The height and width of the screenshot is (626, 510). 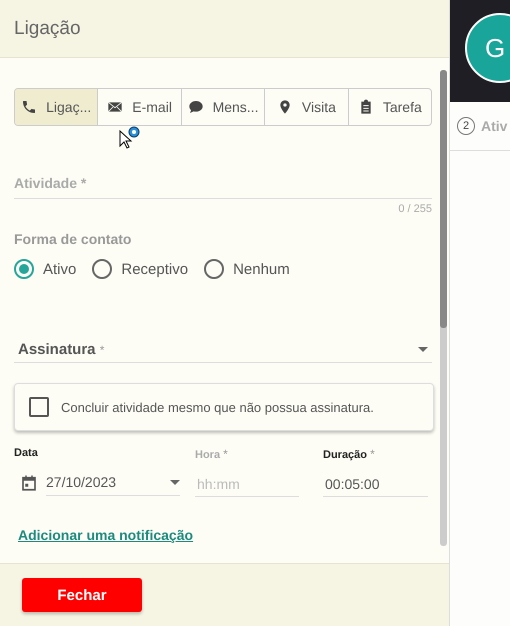 What do you see at coordinates (349, 454) in the screenshot?
I see `duration-label: Duração *` at bounding box center [349, 454].